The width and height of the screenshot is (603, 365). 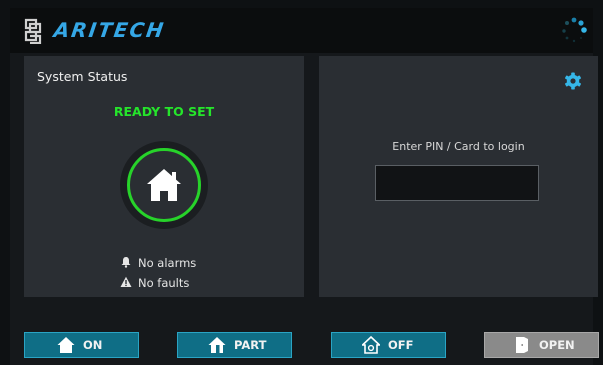 I want to click on bell-icon, so click(x=126, y=262).